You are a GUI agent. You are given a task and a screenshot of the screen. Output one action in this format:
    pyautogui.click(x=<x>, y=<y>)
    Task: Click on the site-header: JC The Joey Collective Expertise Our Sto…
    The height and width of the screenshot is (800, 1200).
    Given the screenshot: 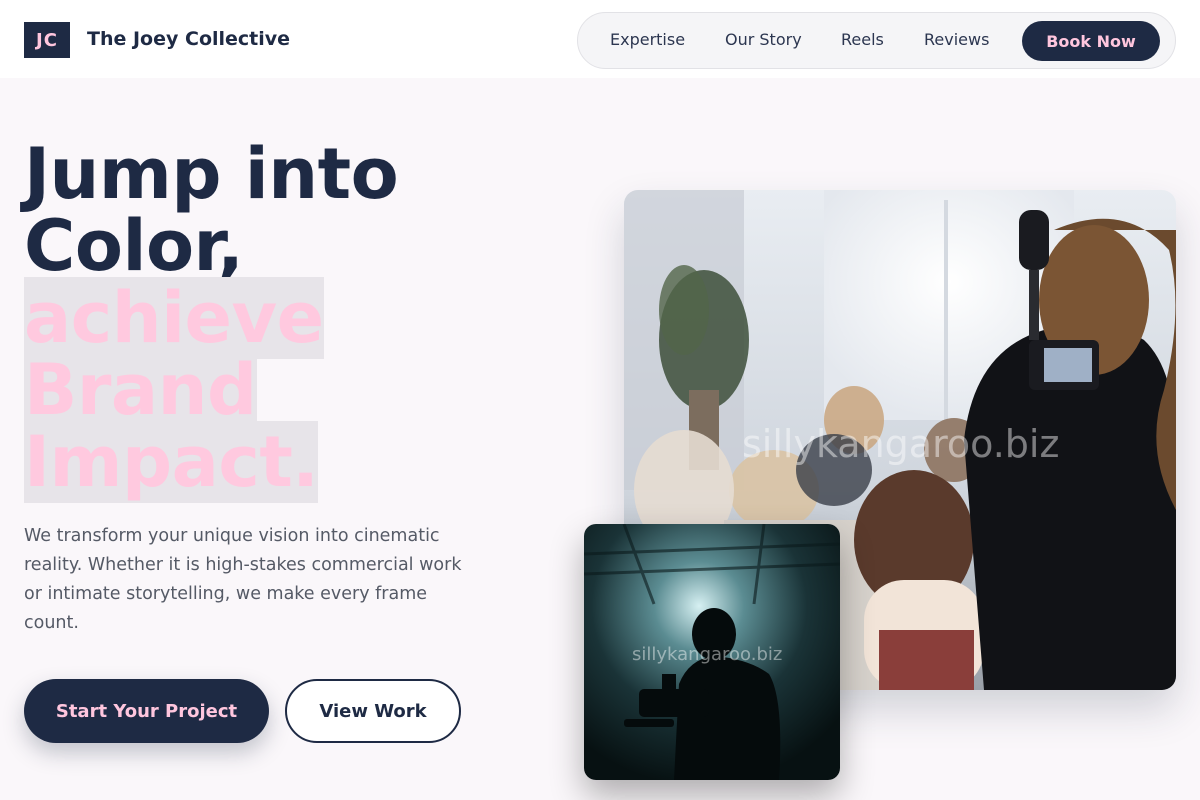 What is the action you would take?
    pyautogui.click(x=600, y=39)
    